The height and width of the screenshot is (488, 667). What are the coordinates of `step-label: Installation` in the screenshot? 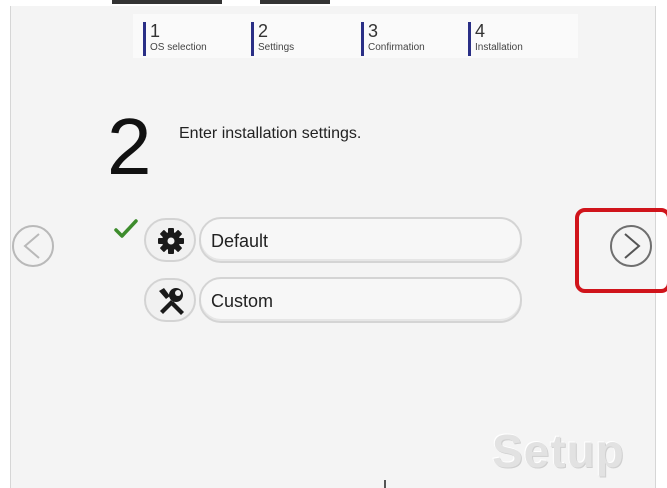 It's located at (499, 47).